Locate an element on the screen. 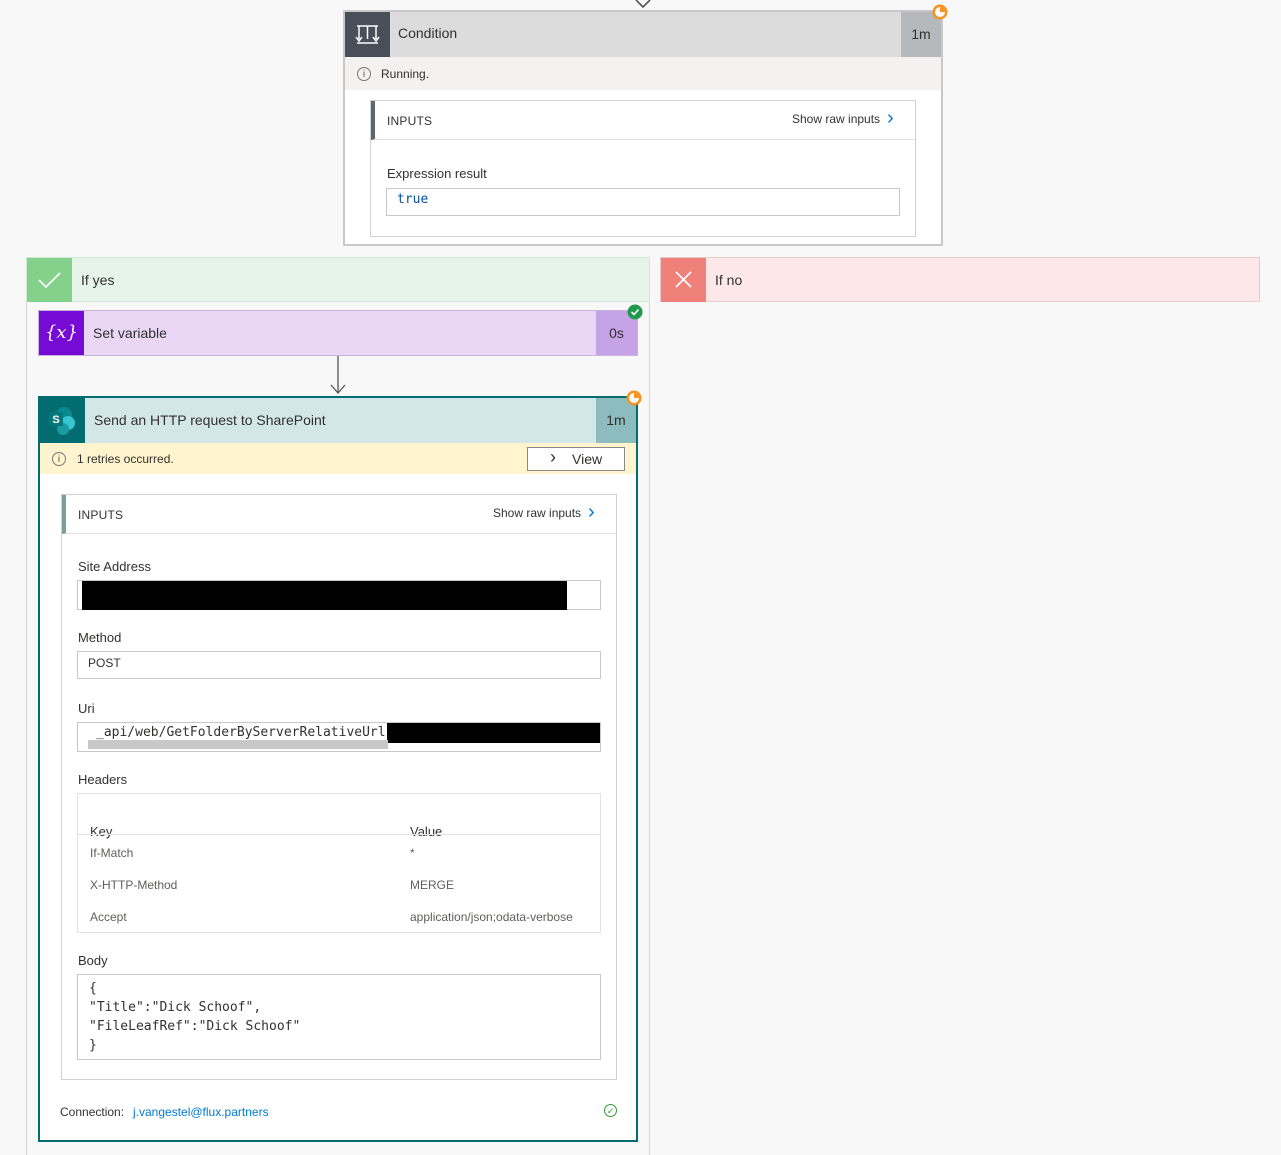  header-key: Accept is located at coordinates (108, 917).